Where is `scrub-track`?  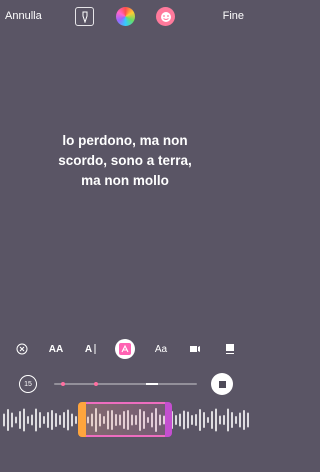
scrub-track is located at coordinates (125, 384).